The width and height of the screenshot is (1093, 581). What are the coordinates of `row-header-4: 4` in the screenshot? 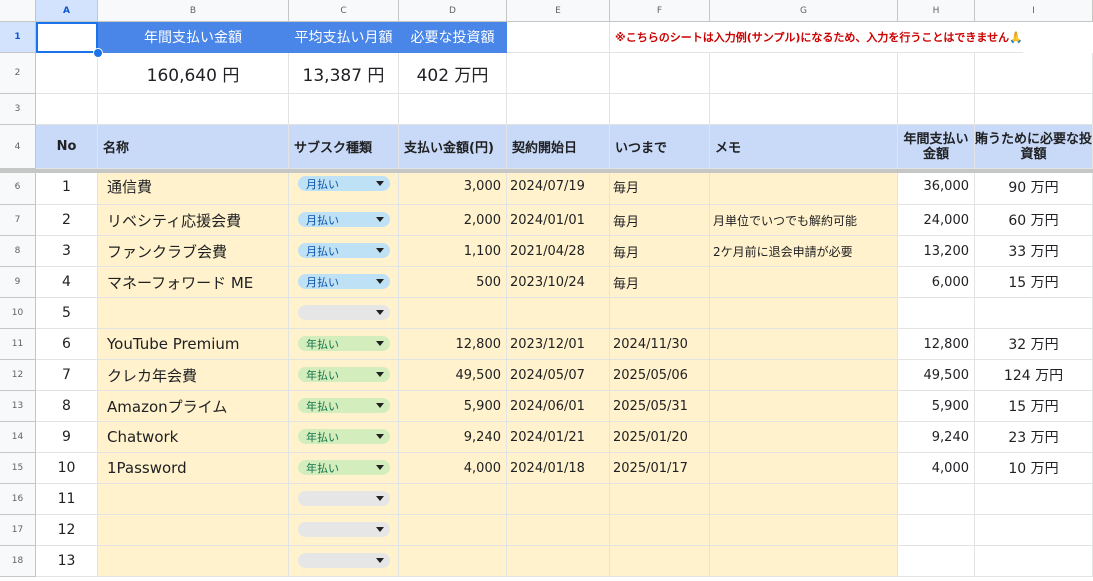 It's located at (18, 147).